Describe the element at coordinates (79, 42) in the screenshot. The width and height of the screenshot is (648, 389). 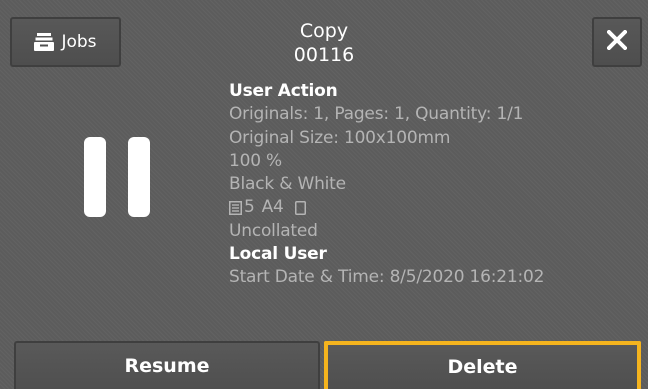
I see `jobs-button-label: Jobs` at that location.